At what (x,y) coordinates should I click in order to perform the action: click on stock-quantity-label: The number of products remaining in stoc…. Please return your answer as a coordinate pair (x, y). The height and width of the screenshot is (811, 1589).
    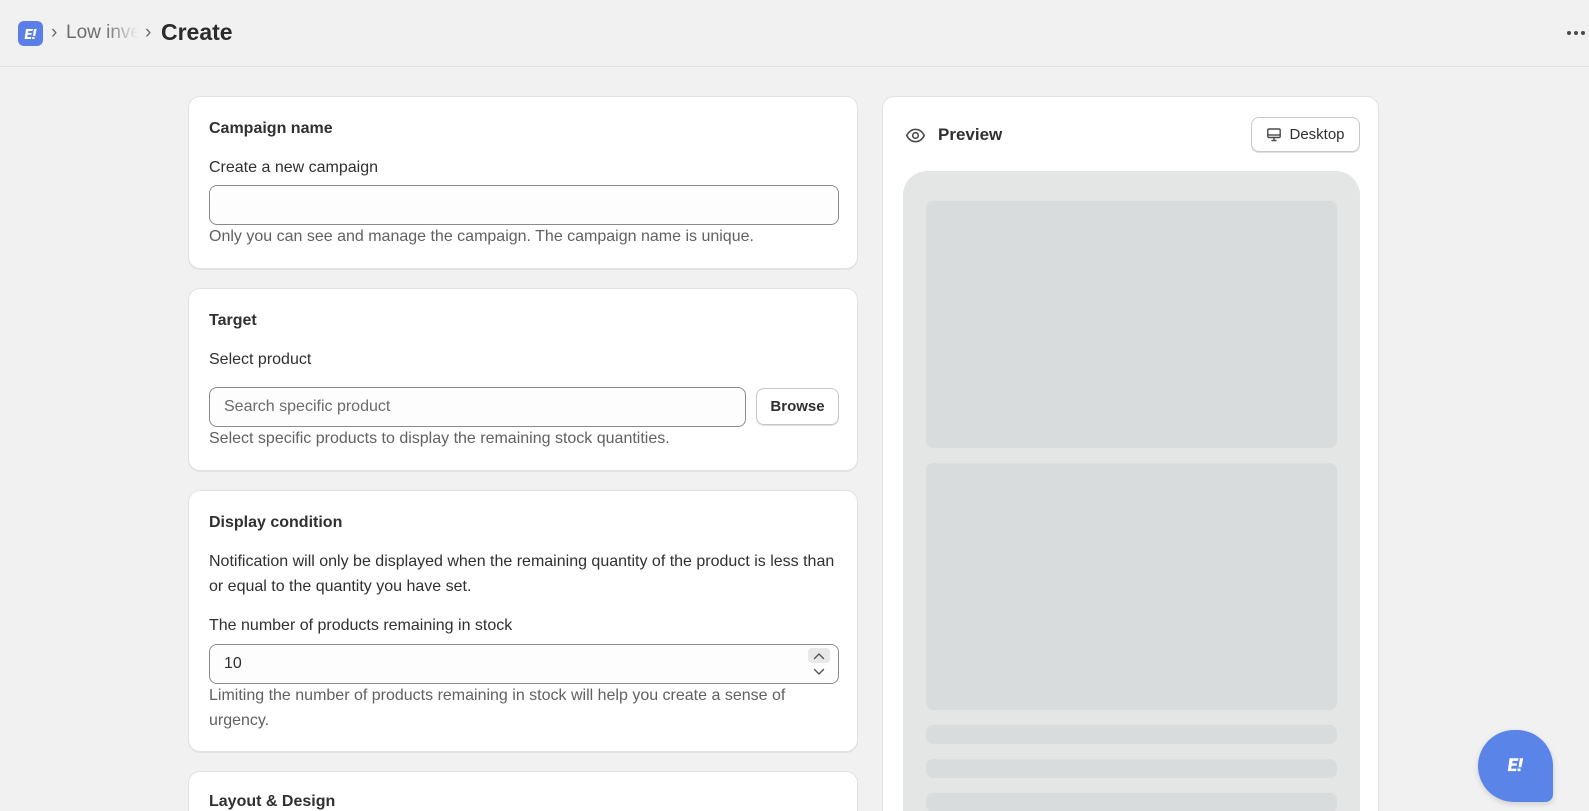
    Looking at the image, I should click on (361, 625).